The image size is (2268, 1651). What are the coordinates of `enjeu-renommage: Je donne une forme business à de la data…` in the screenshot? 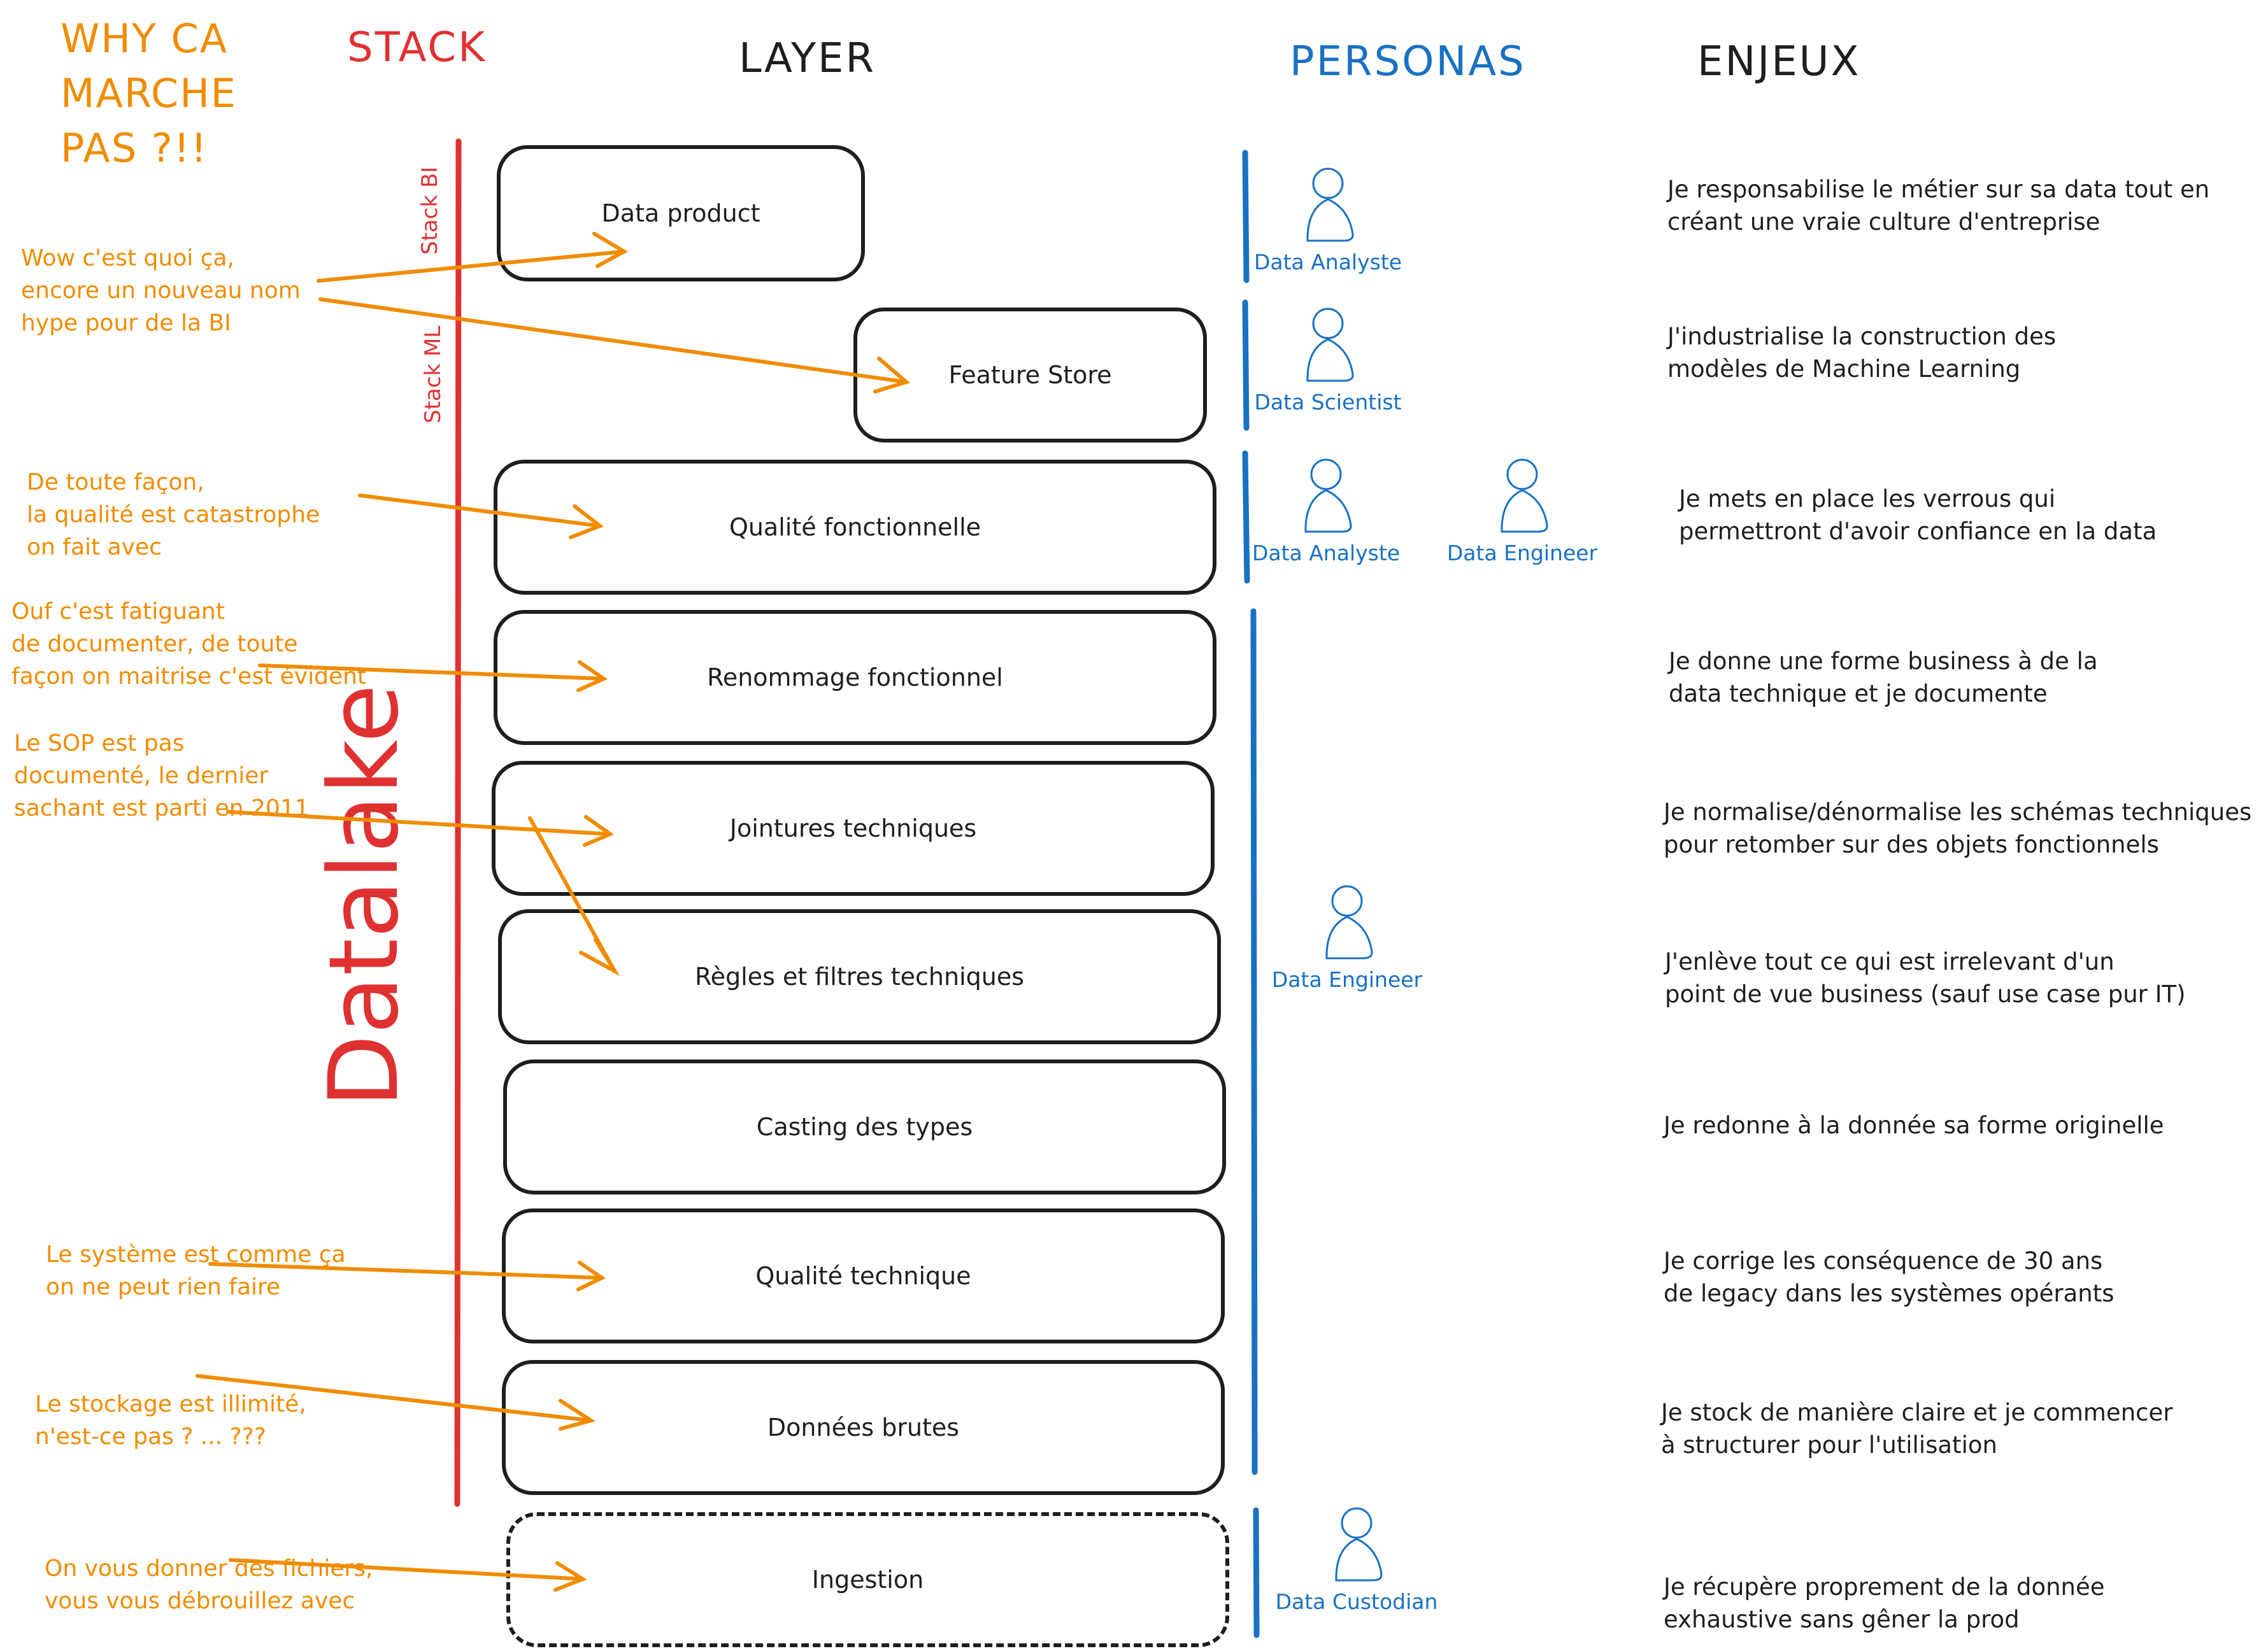 It's located at (1883, 677).